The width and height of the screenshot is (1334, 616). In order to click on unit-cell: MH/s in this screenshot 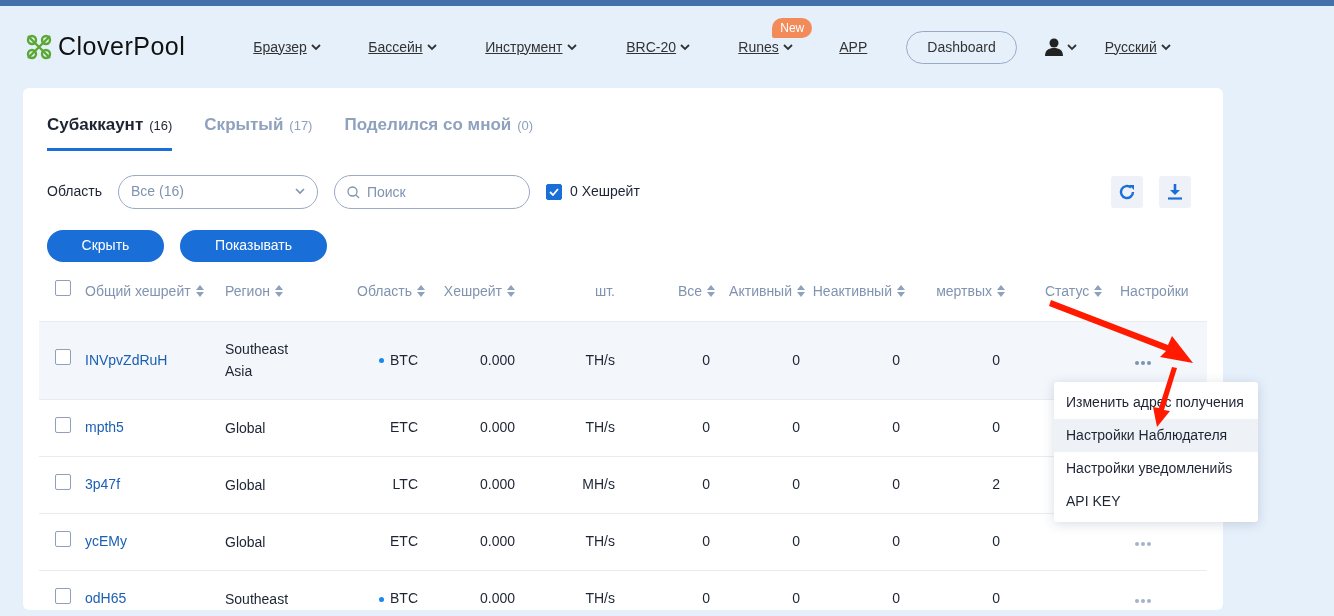, I will do `click(598, 484)`.